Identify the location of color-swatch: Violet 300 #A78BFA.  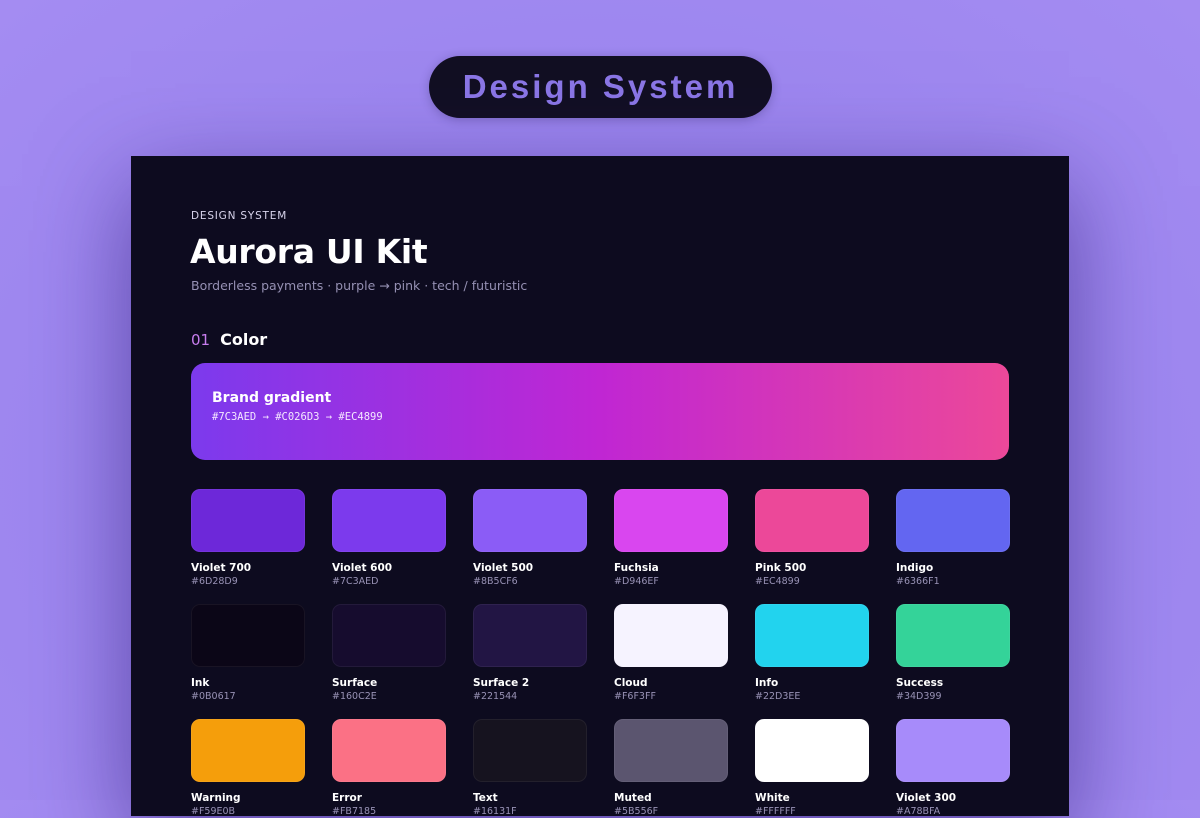
(953, 768).